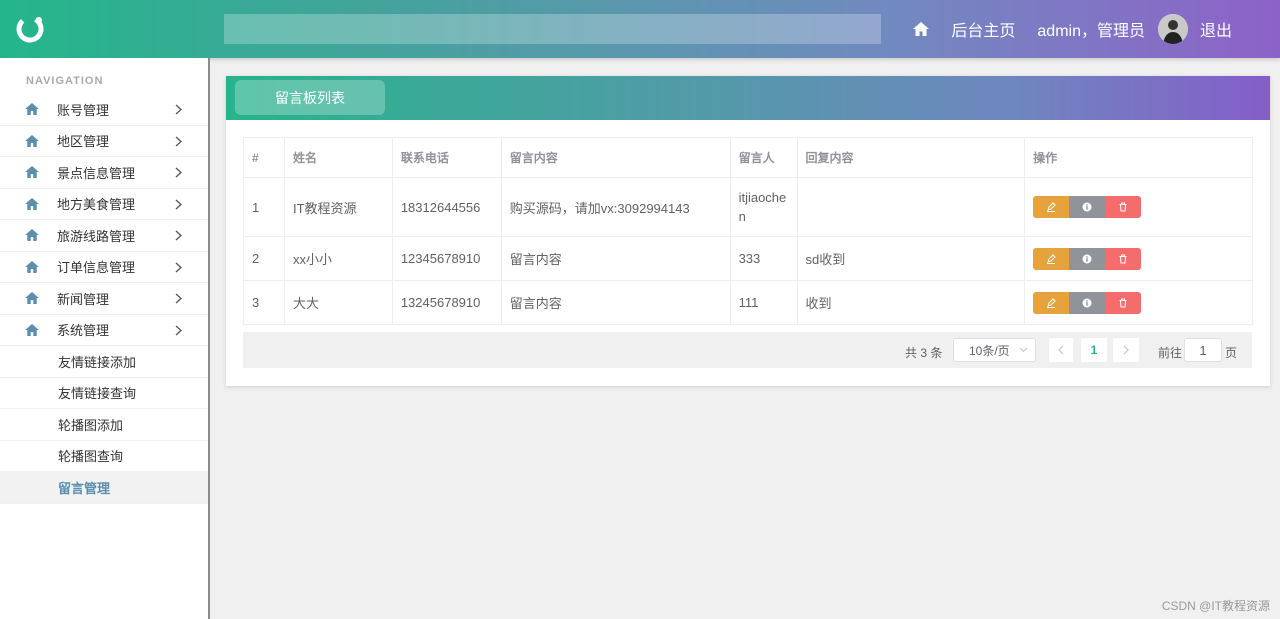 Image resolution: width=1280 pixels, height=619 pixels. Describe the element at coordinates (338, 207) in the screenshot. I see `cell-name: IT教程资源` at that location.